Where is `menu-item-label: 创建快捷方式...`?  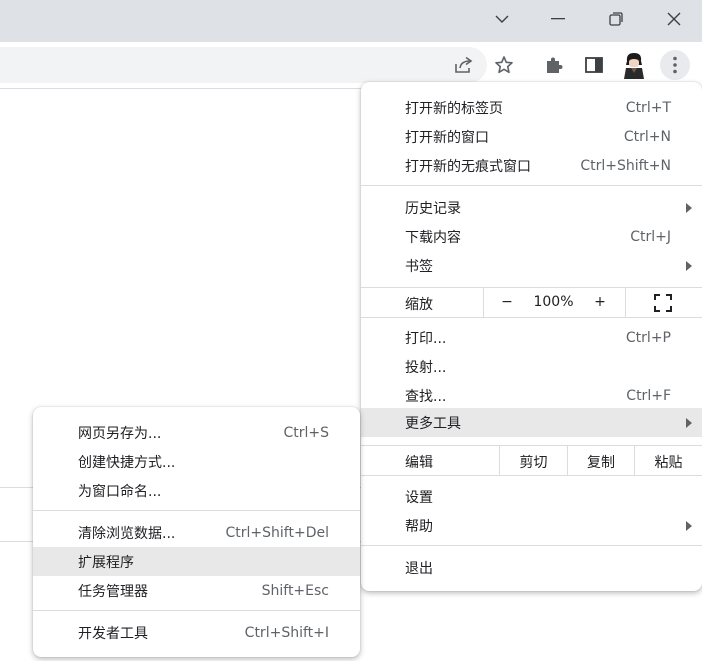
menu-item-label: 创建快捷方式... is located at coordinates (127, 462).